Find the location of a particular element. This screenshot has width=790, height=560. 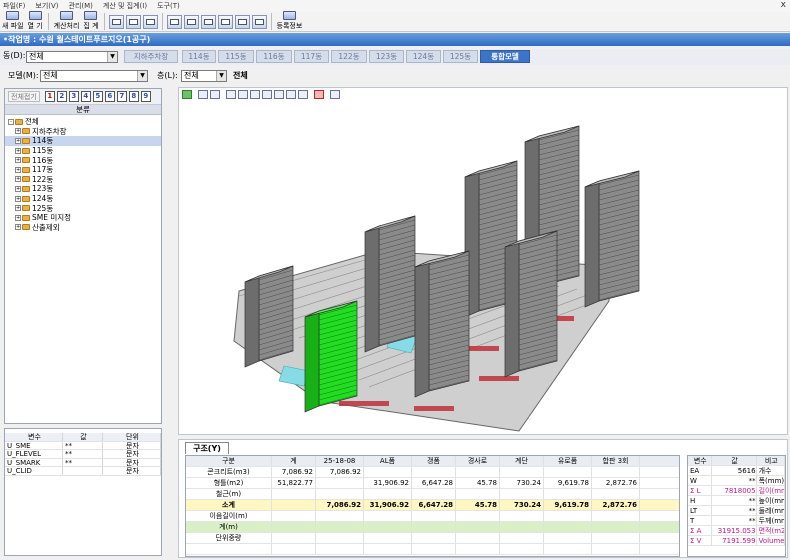

tree-item: - 전체 is located at coordinates (83, 122).